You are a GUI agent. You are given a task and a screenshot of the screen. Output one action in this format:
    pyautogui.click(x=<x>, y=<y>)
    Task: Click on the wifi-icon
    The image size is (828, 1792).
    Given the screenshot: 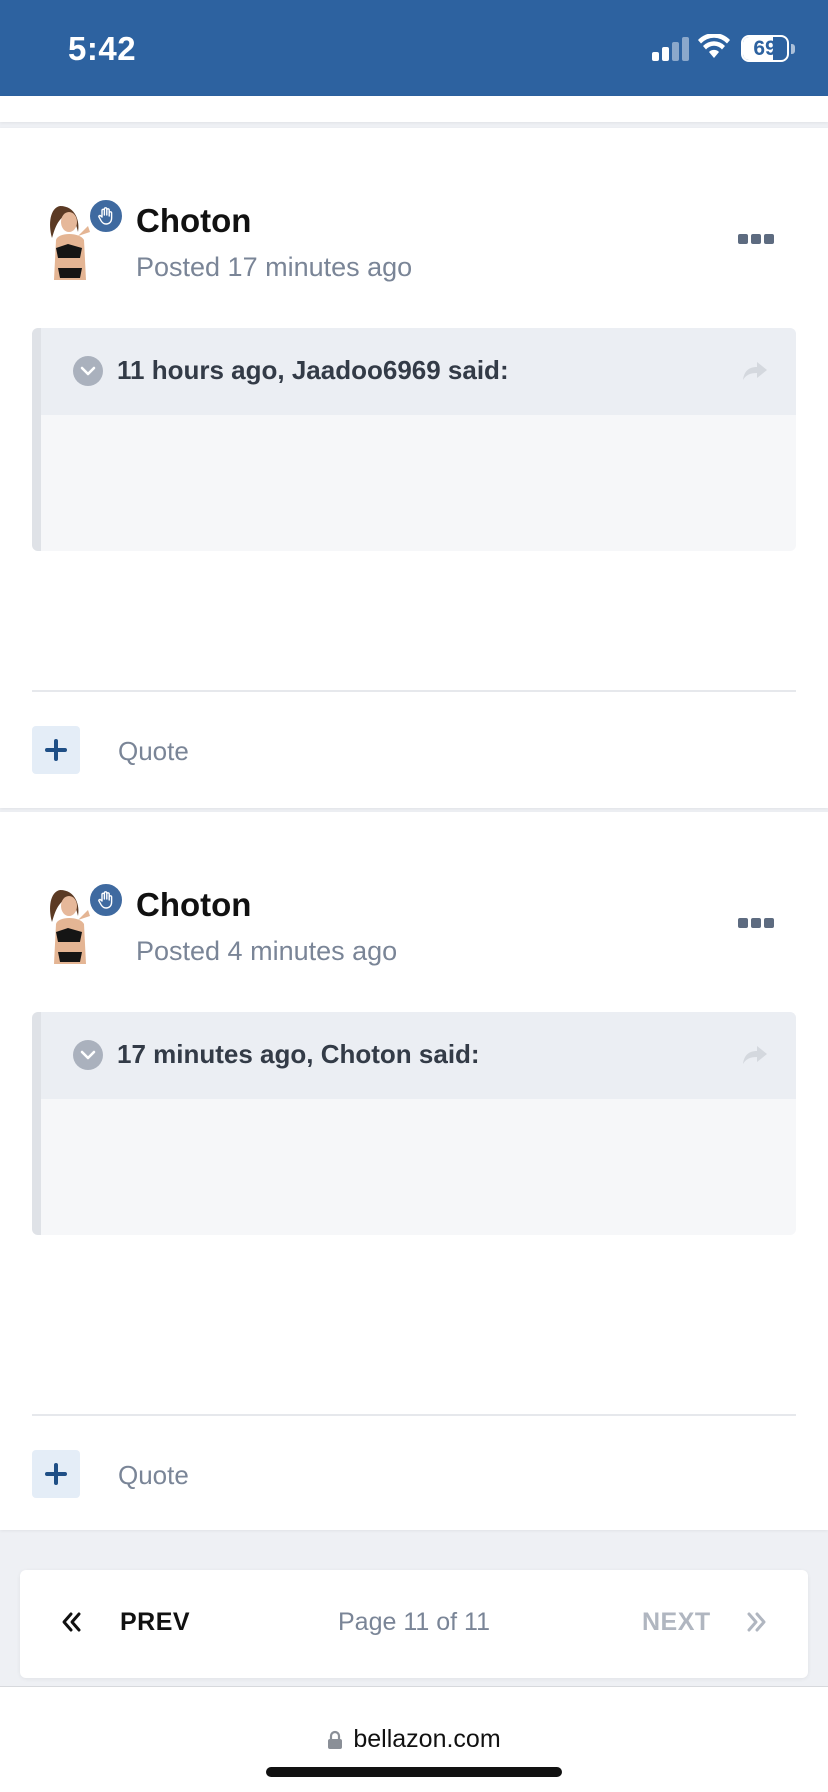 What is the action you would take?
    pyautogui.click(x=714, y=46)
    